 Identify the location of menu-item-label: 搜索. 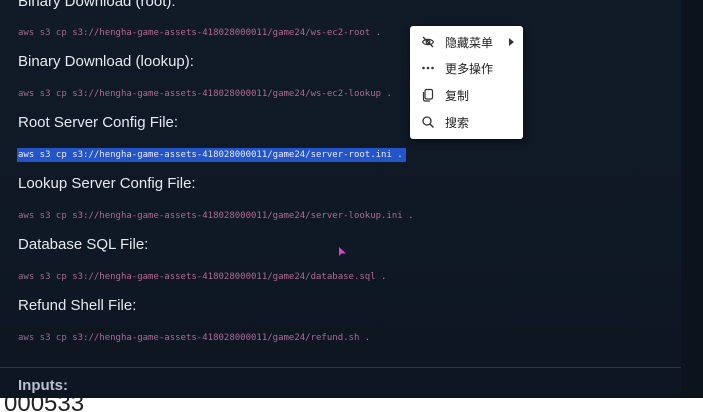
(457, 122).